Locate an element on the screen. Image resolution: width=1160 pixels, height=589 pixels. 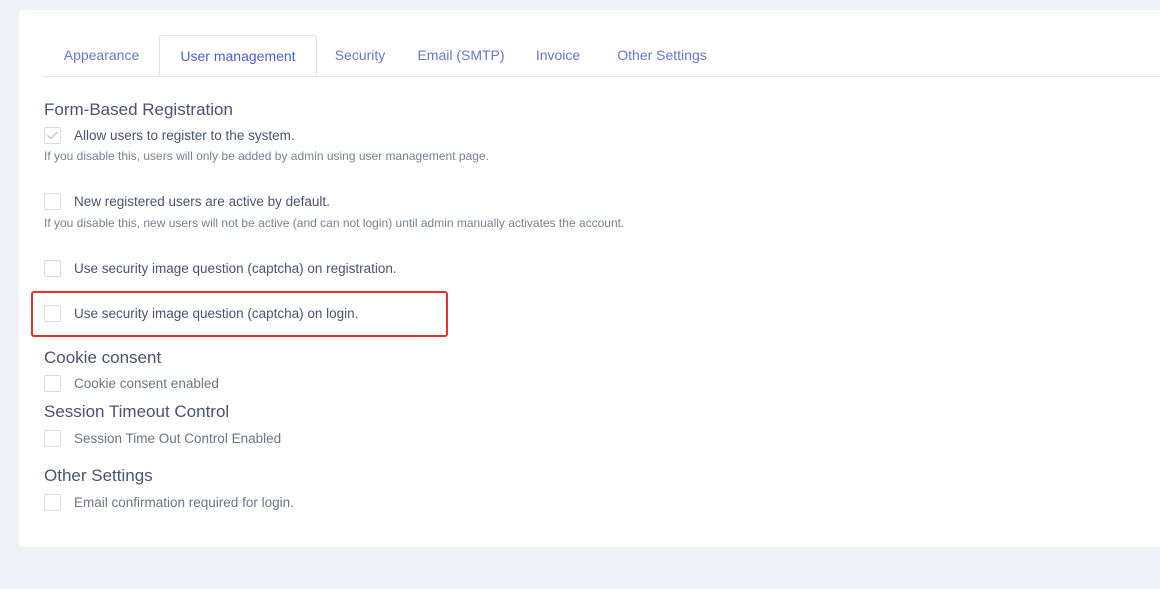
tab-security: Security is located at coordinates (360, 55).